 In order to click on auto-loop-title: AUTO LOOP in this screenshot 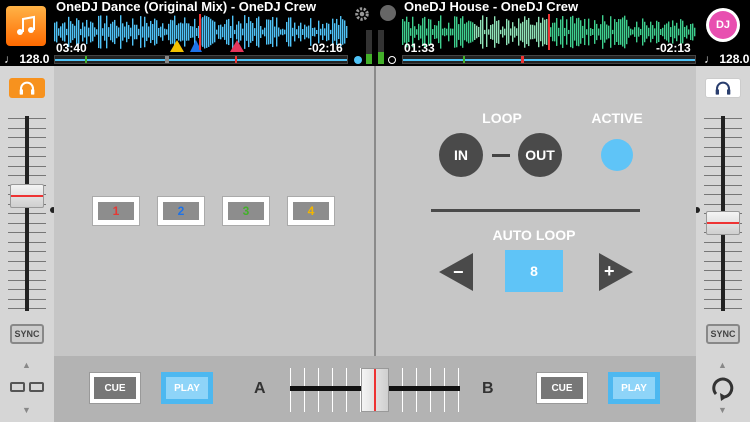, I will do `click(534, 235)`.